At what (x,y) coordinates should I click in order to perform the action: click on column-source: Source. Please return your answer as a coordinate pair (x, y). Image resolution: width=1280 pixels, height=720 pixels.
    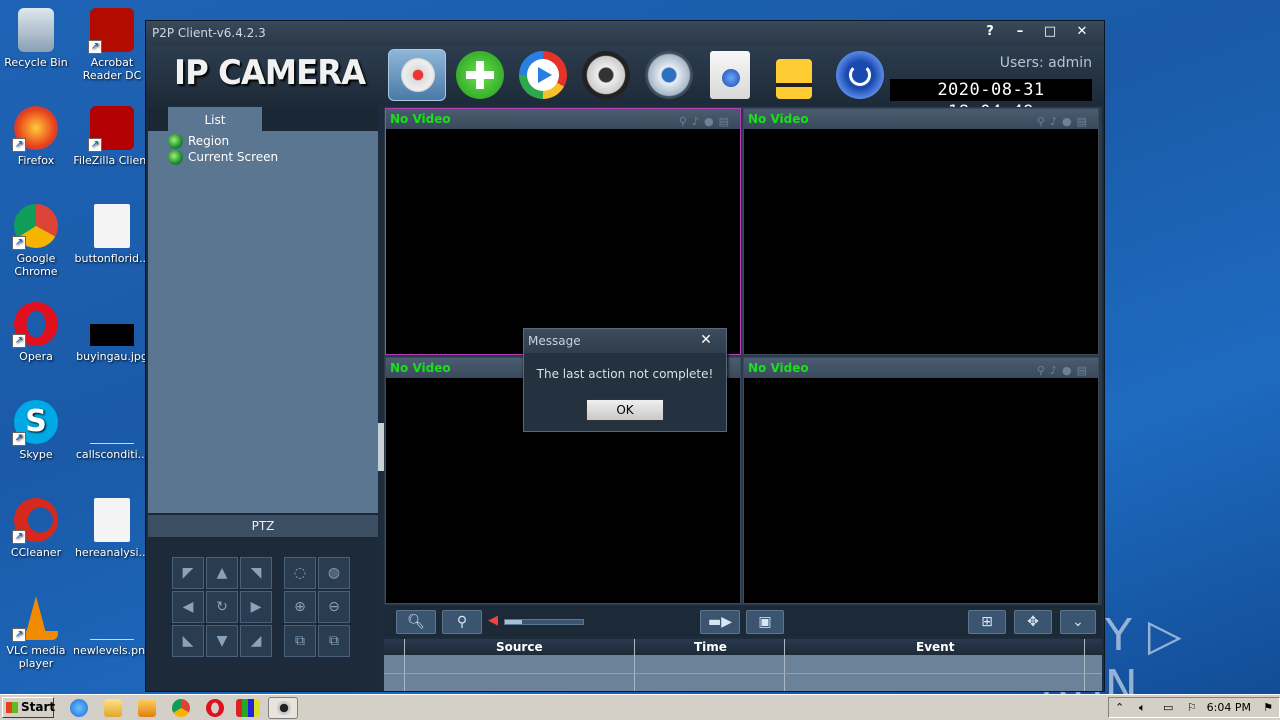
    Looking at the image, I should click on (519, 647).